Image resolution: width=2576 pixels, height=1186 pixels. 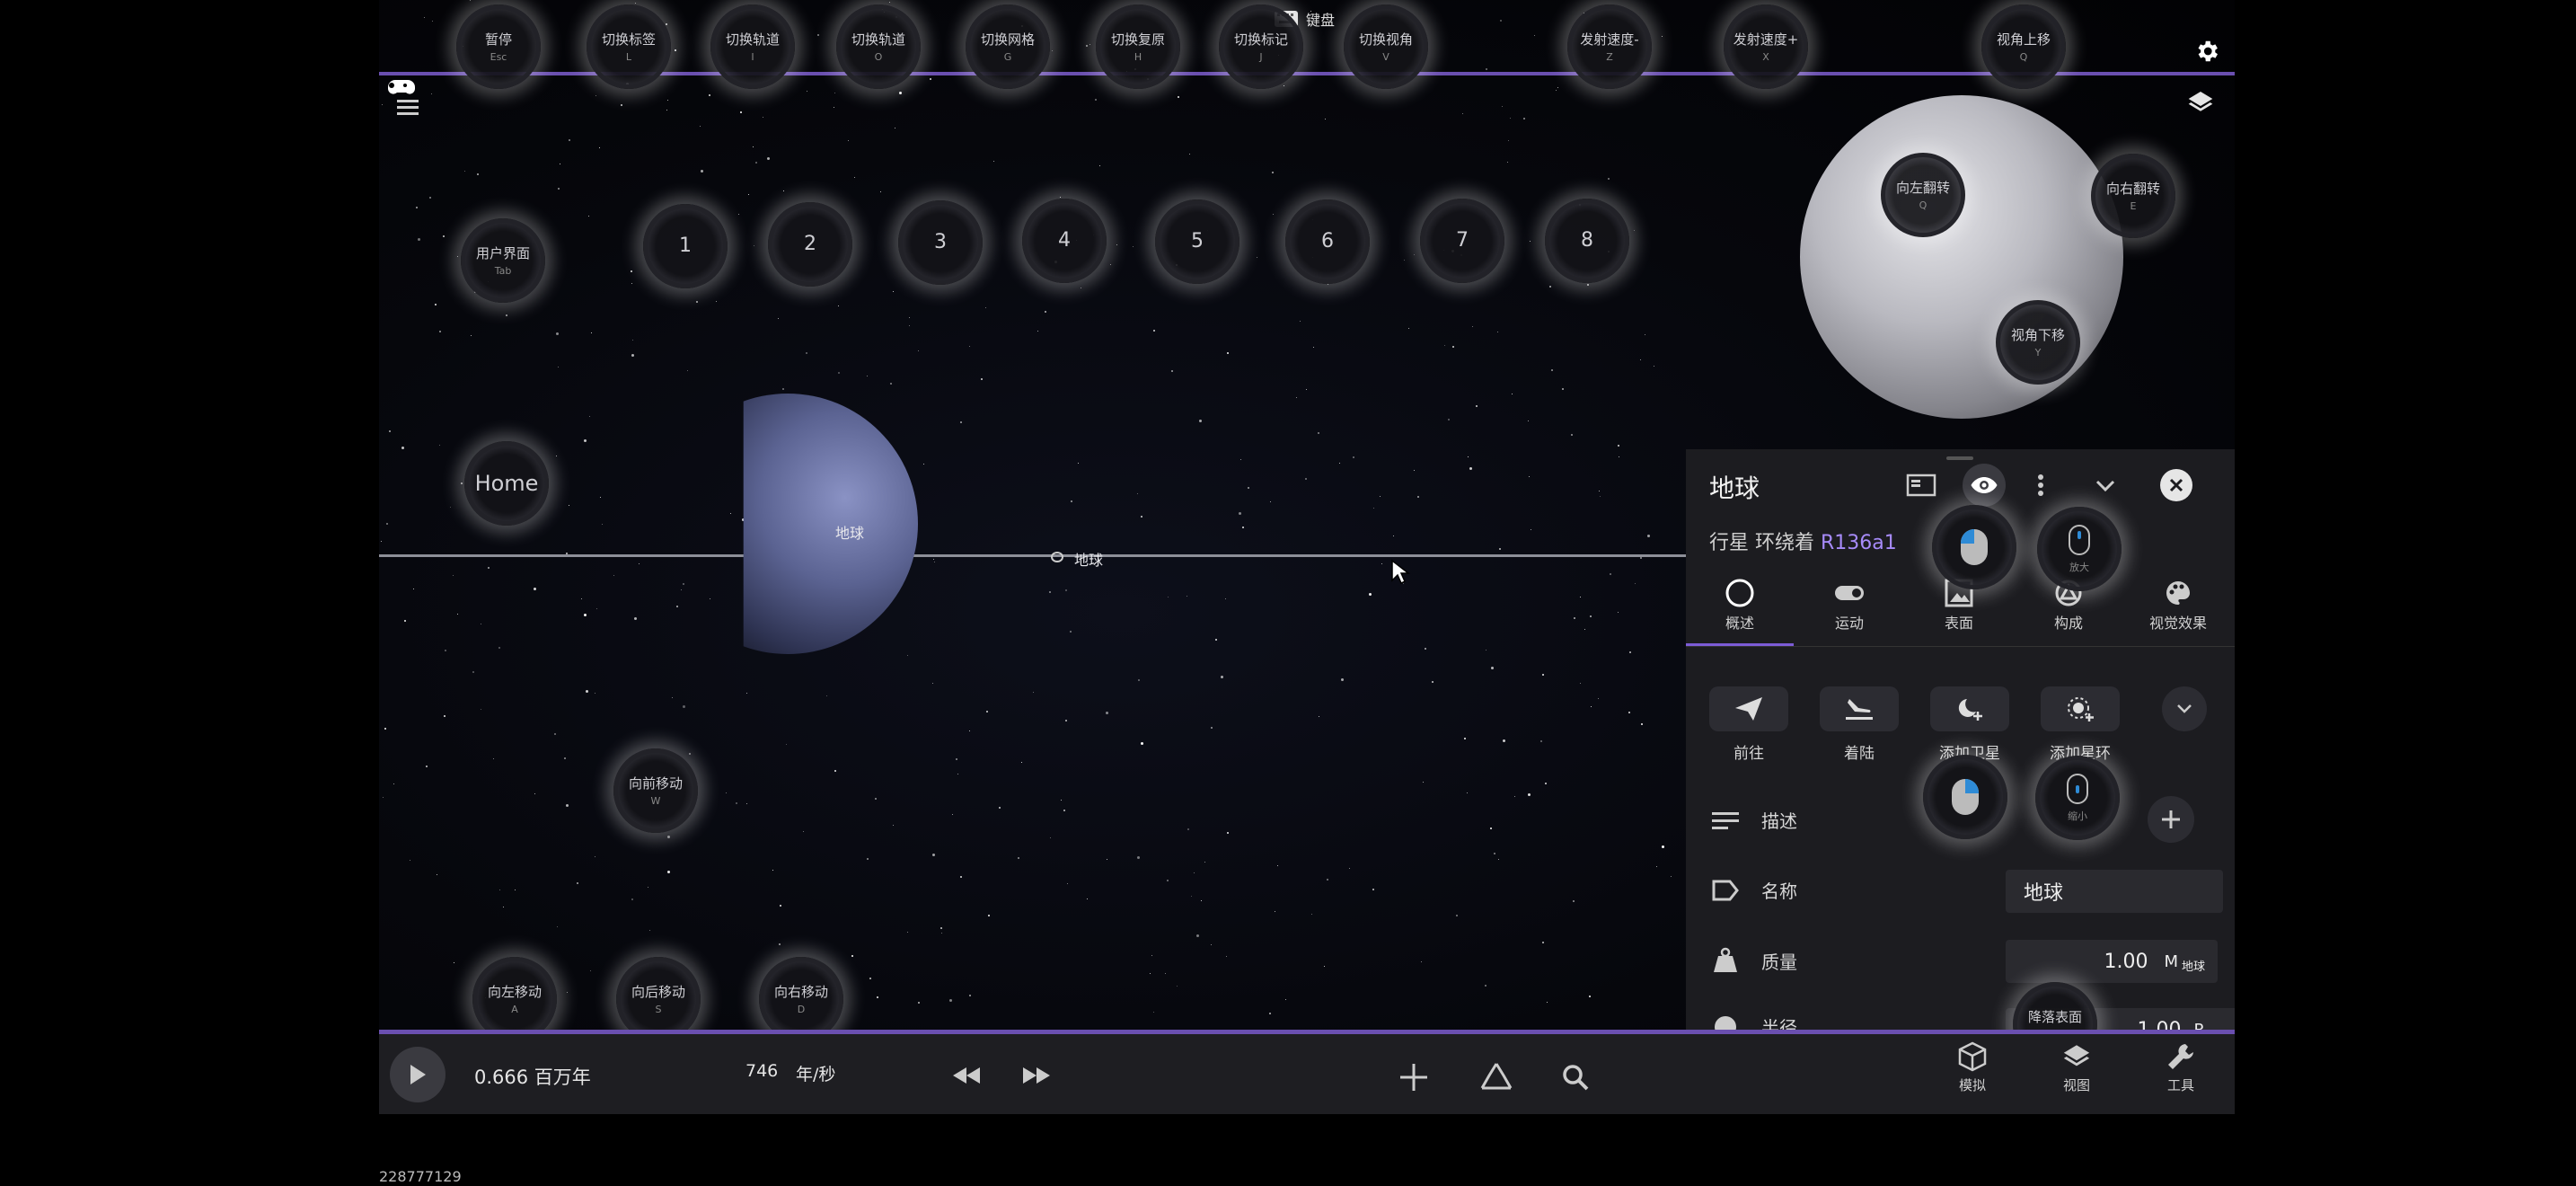 What do you see at coordinates (1609, 46) in the screenshot?
I see `key-launch-speed-down: 发射速度- Z` at bounding box center [1609, 46].